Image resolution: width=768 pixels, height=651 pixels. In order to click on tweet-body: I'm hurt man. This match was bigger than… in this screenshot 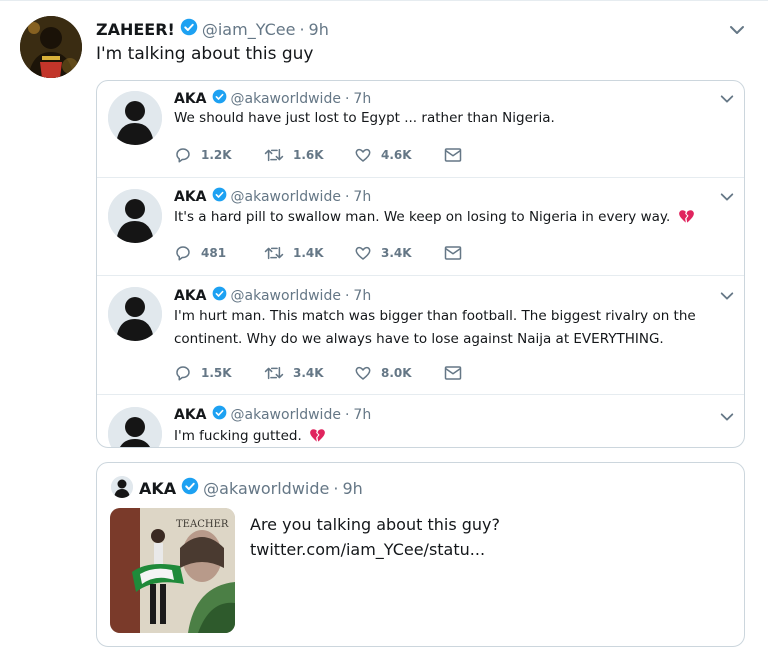, I will do `click(451, 328)`.